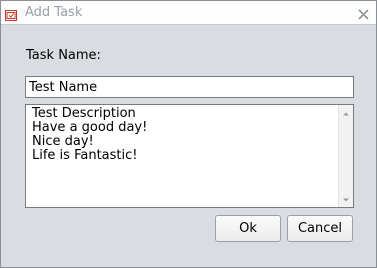  I want to click on description-scrollbar, so click(345, 156).